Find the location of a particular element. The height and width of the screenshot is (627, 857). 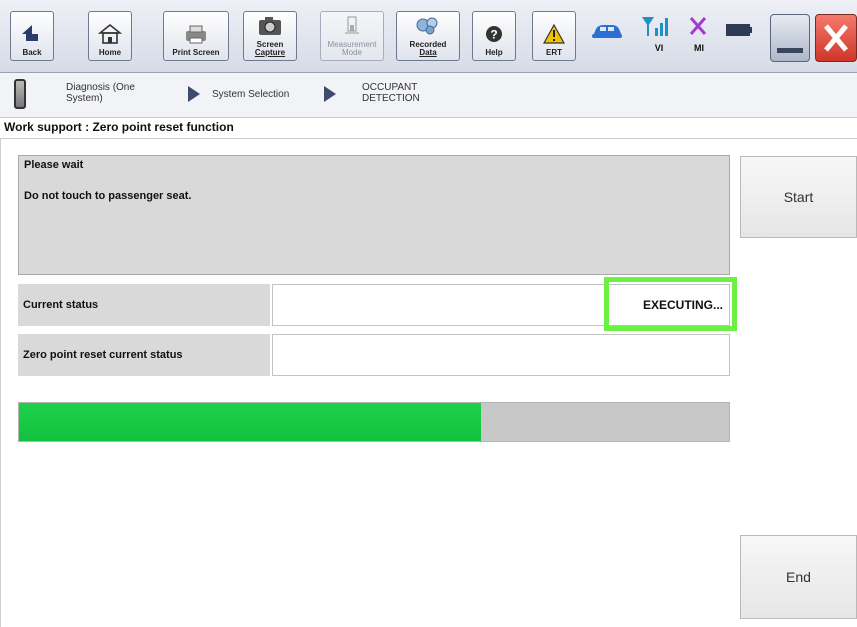

signal-icon is located at coordinates (655, 28).